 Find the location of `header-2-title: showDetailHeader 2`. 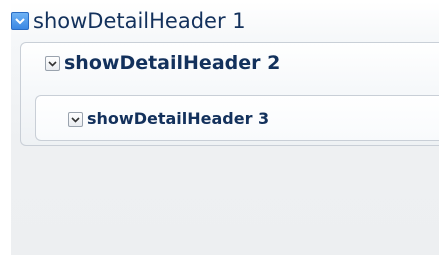

header-2-title: showDetailHeader 2 is located at coordinates (172, 63).